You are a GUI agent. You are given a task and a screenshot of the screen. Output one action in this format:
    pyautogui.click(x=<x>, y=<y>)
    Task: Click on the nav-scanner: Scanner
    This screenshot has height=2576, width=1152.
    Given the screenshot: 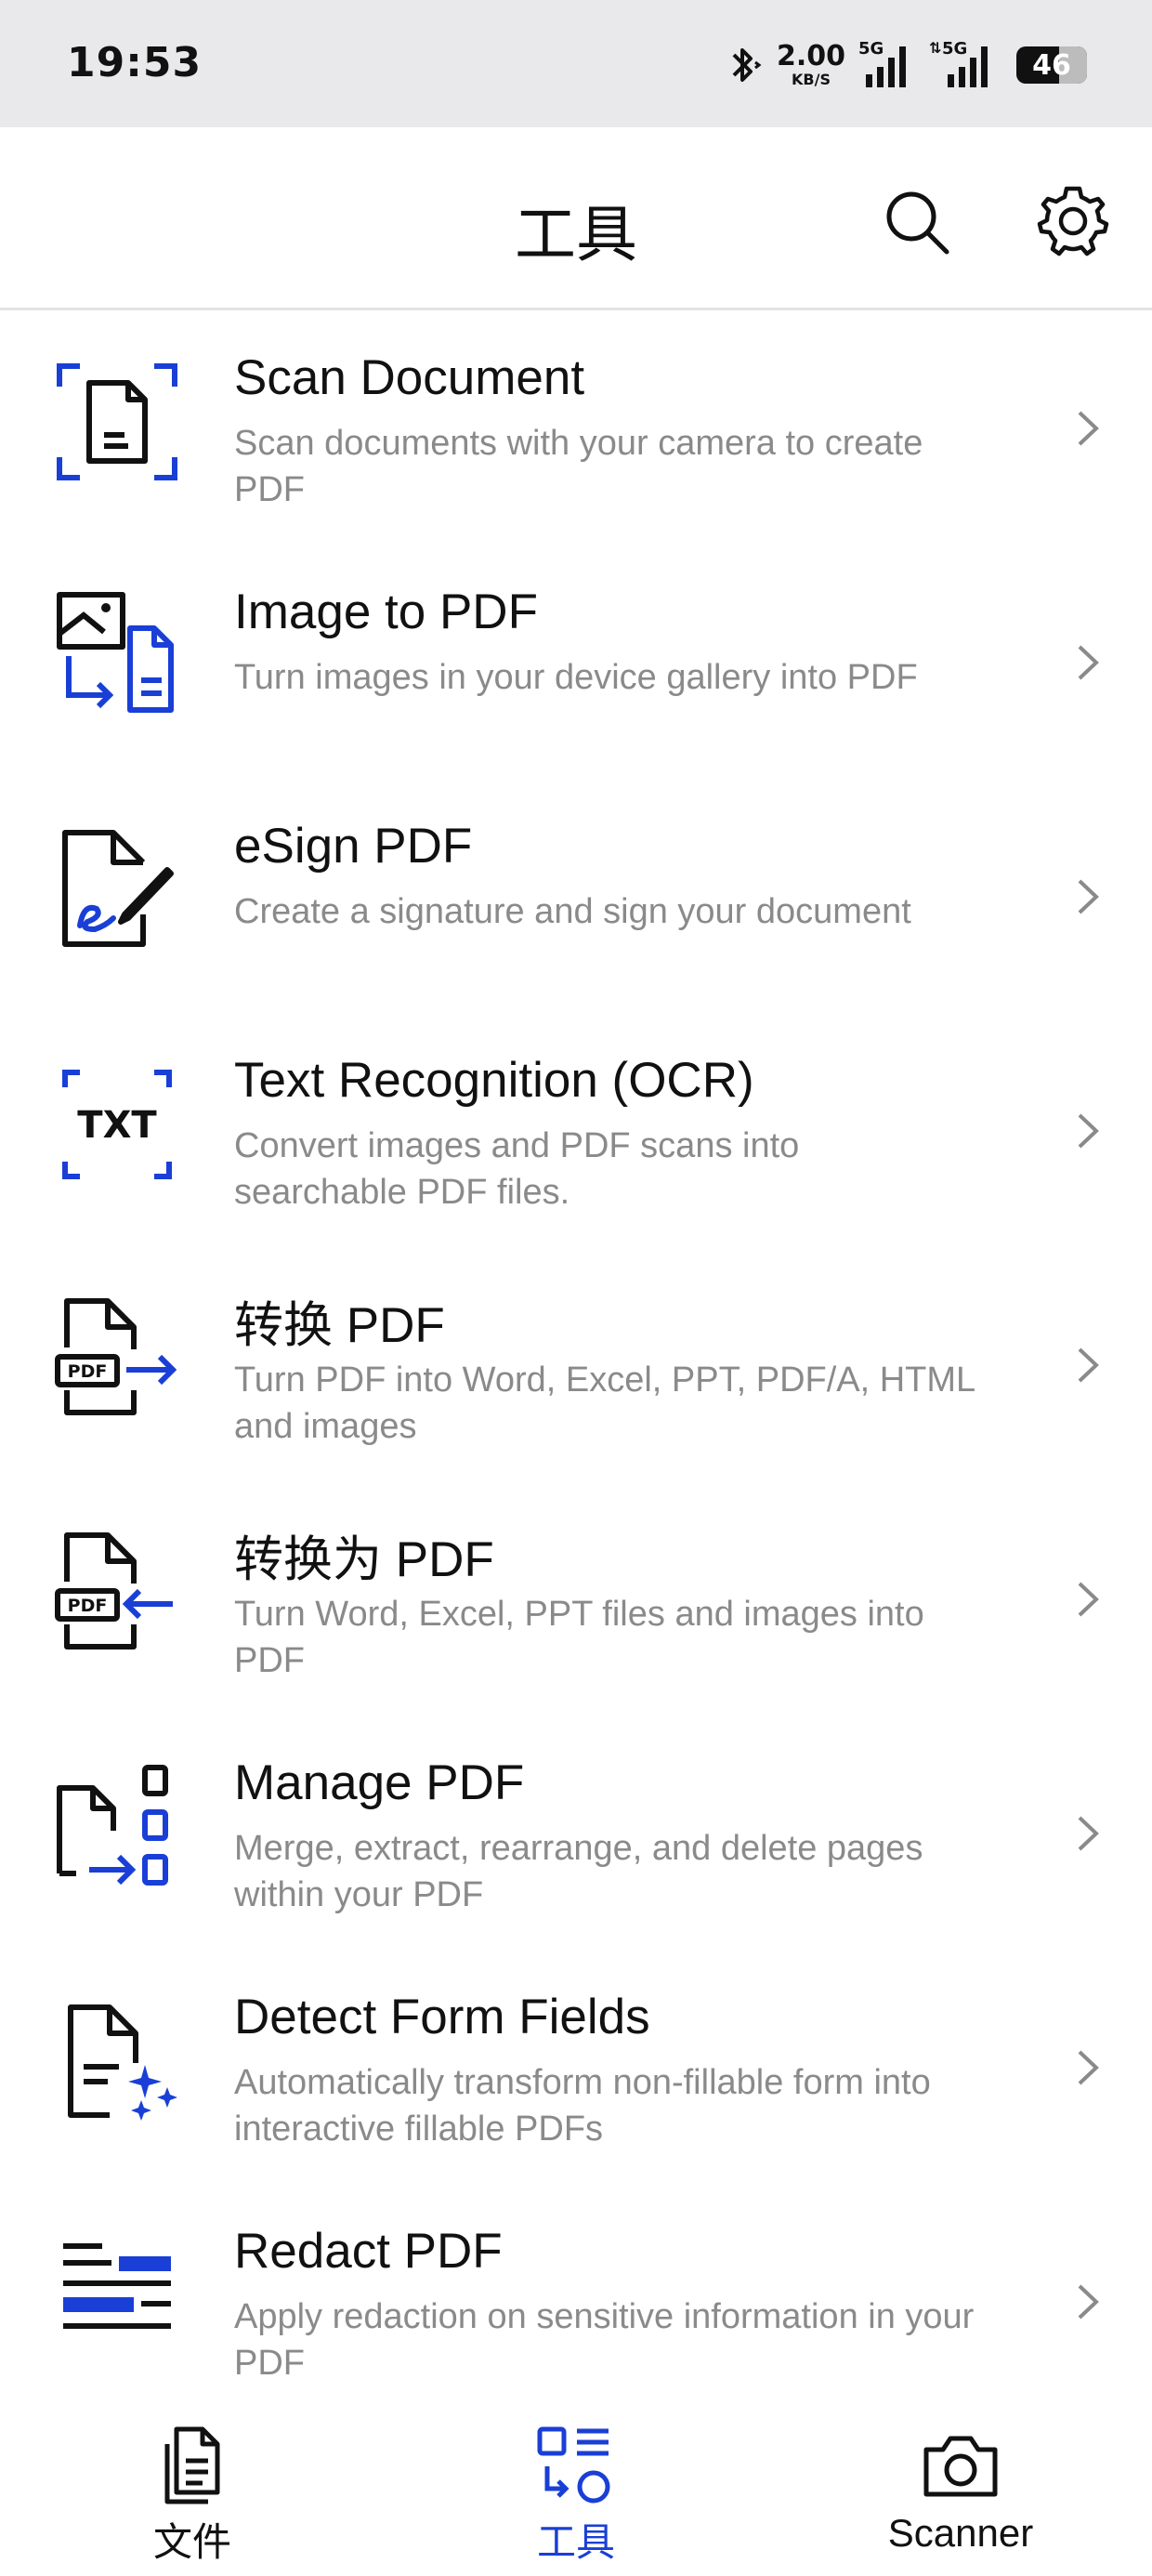 What is the action you would take?
    pyautogui.click(x=961, y=2487)
    